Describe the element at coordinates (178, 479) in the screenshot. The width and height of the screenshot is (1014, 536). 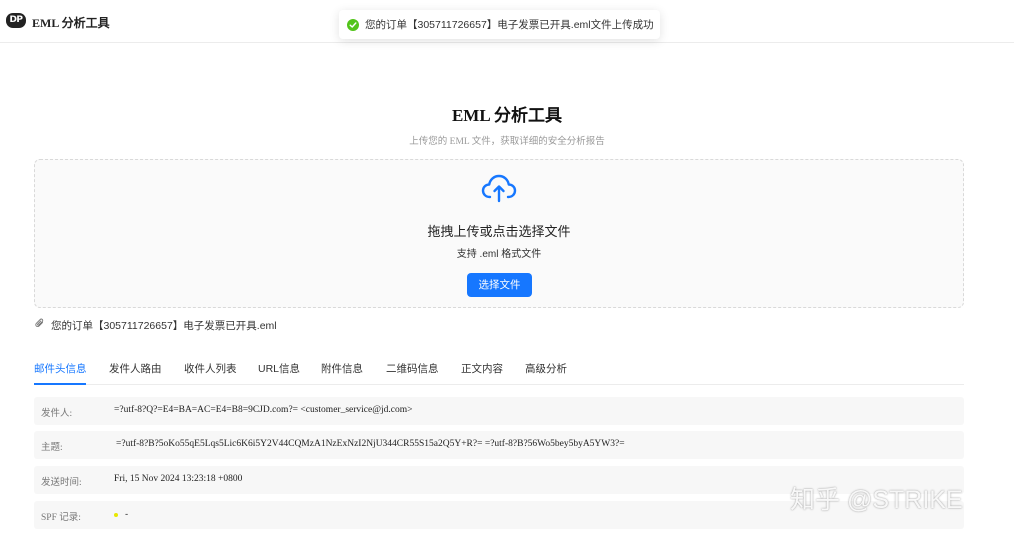
I see `info-value: Fri, 15 Nov 2024 13:23:18 +0800` at that location.